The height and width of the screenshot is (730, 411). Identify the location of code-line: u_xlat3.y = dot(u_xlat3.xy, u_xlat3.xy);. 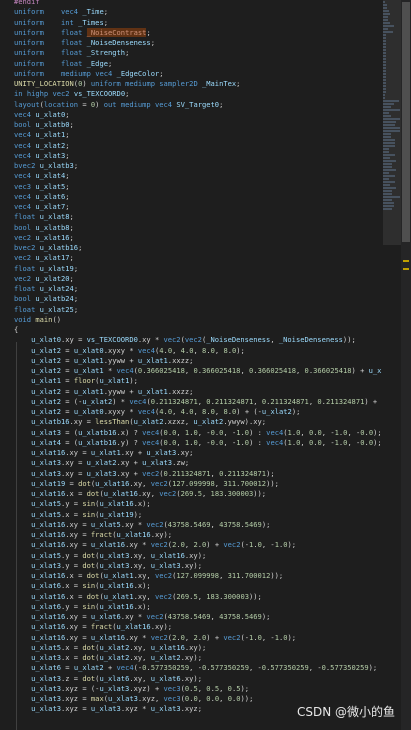
(198, 566).